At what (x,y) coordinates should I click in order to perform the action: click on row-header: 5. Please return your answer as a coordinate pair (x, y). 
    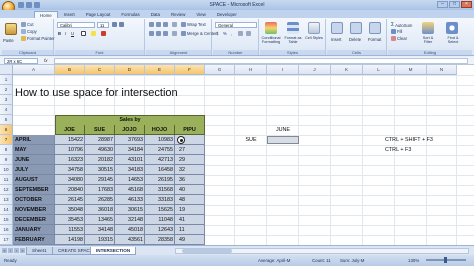
    Looking at the image, I should click on (6, 120).